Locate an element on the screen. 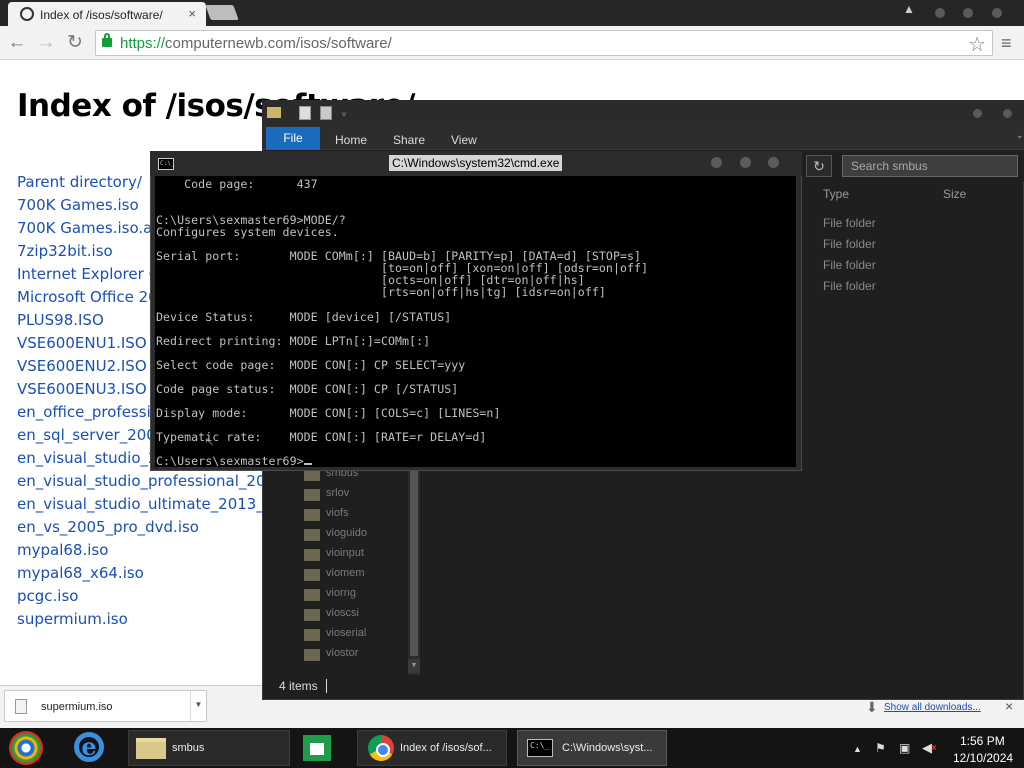  tab-title: Index of /isos/software/ is located at coordinates (101, 15).